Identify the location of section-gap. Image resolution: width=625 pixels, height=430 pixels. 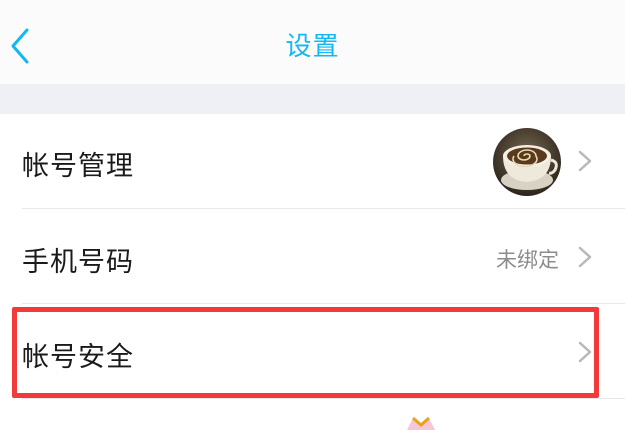
(312, 99).